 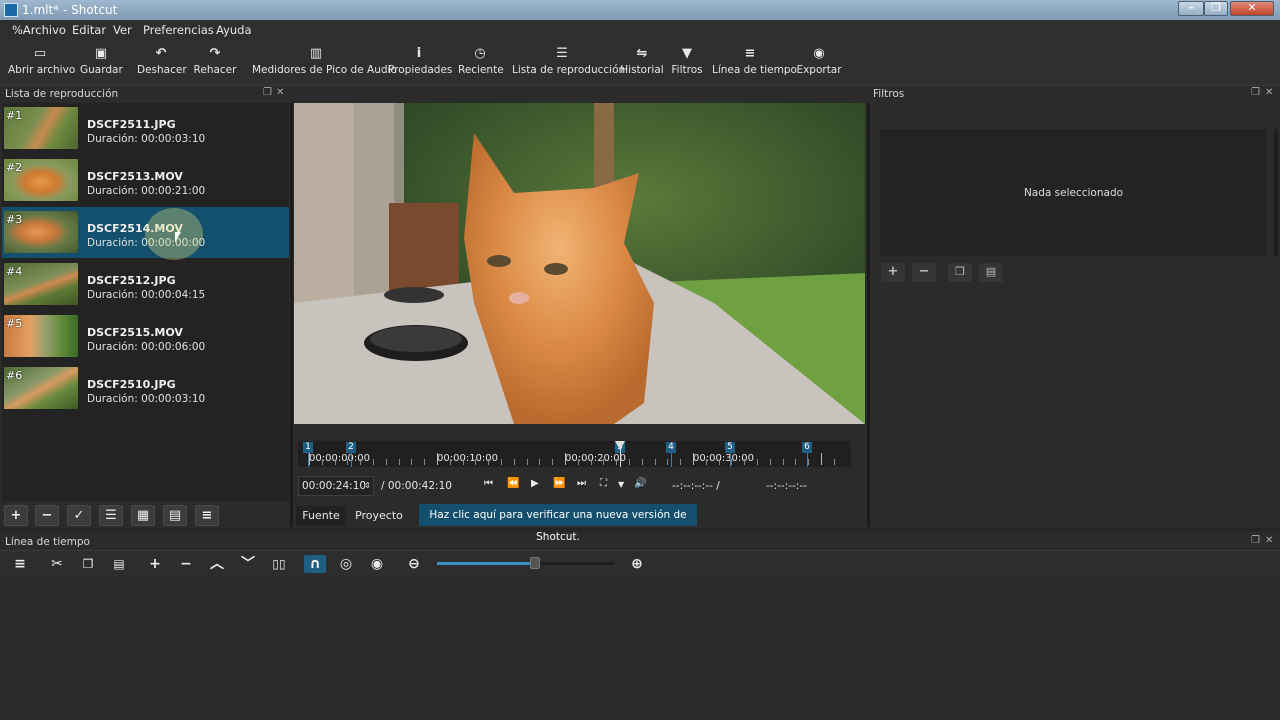 What do you see at coordinates (671, 447) in the screenshot?
I see `marker: 4` at bounding box center [671, 447].